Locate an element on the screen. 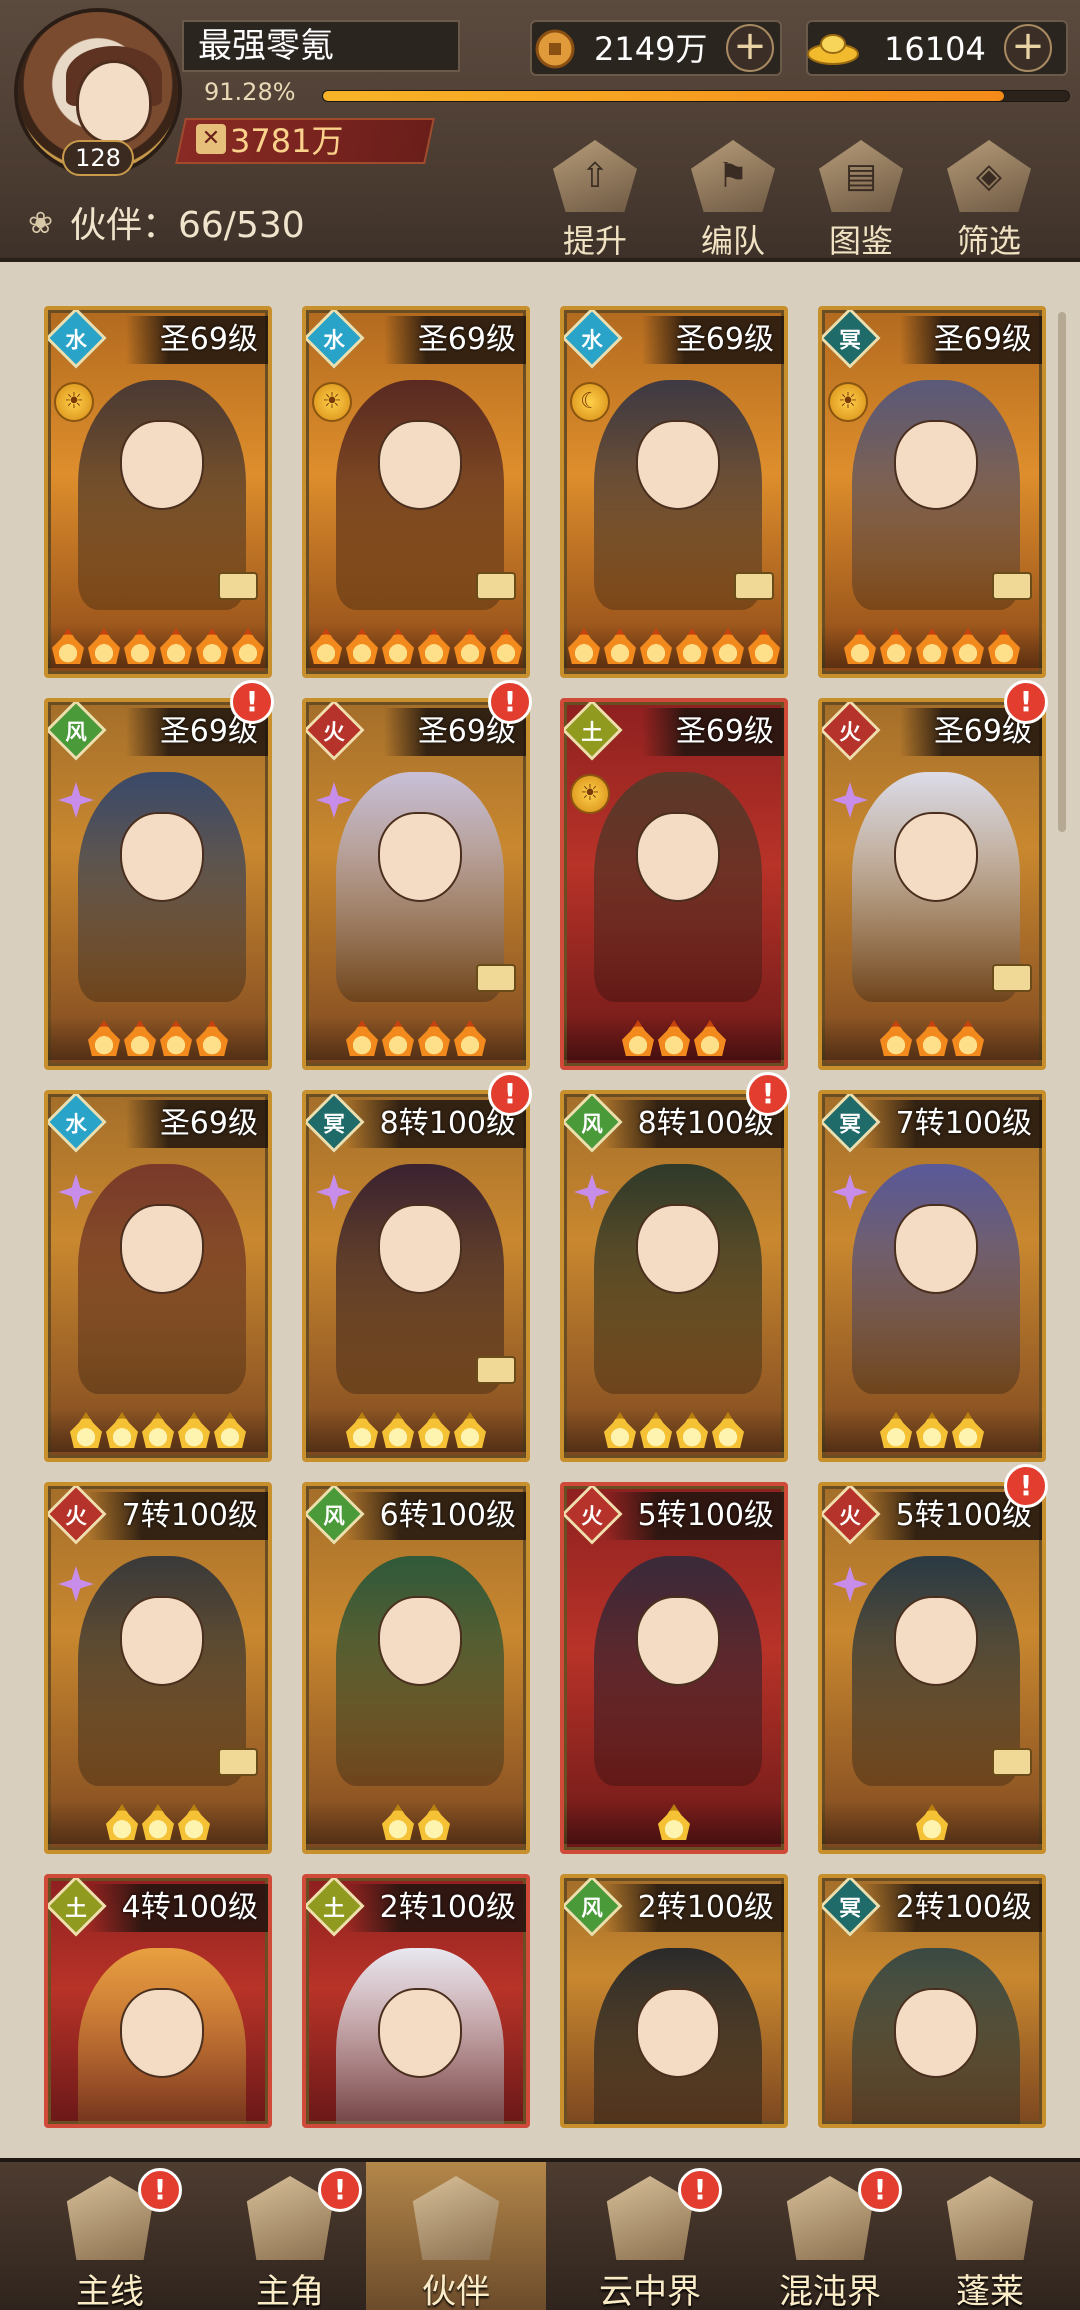  element-earth-icon: 土 is located at coordinates (593, 731).